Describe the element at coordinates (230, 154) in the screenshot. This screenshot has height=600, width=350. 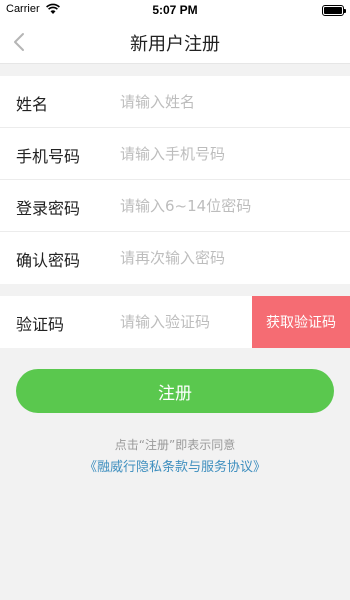
I see `phone-input` at that location.